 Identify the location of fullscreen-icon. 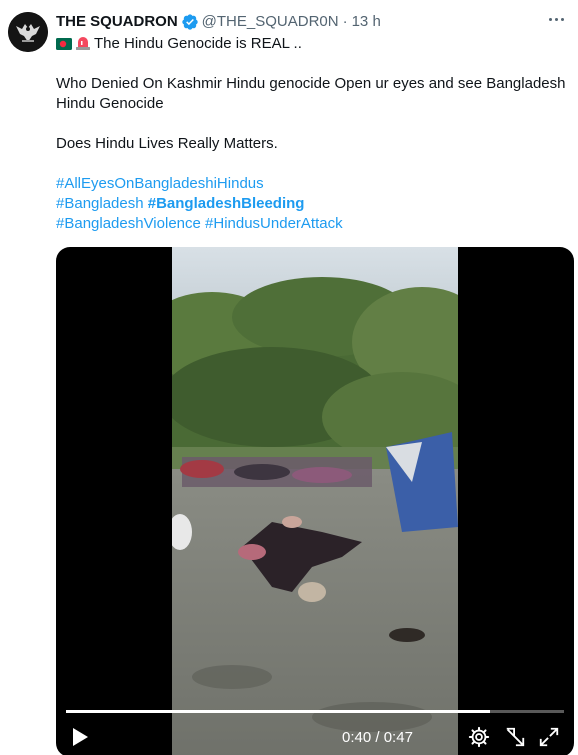
(549, 737).